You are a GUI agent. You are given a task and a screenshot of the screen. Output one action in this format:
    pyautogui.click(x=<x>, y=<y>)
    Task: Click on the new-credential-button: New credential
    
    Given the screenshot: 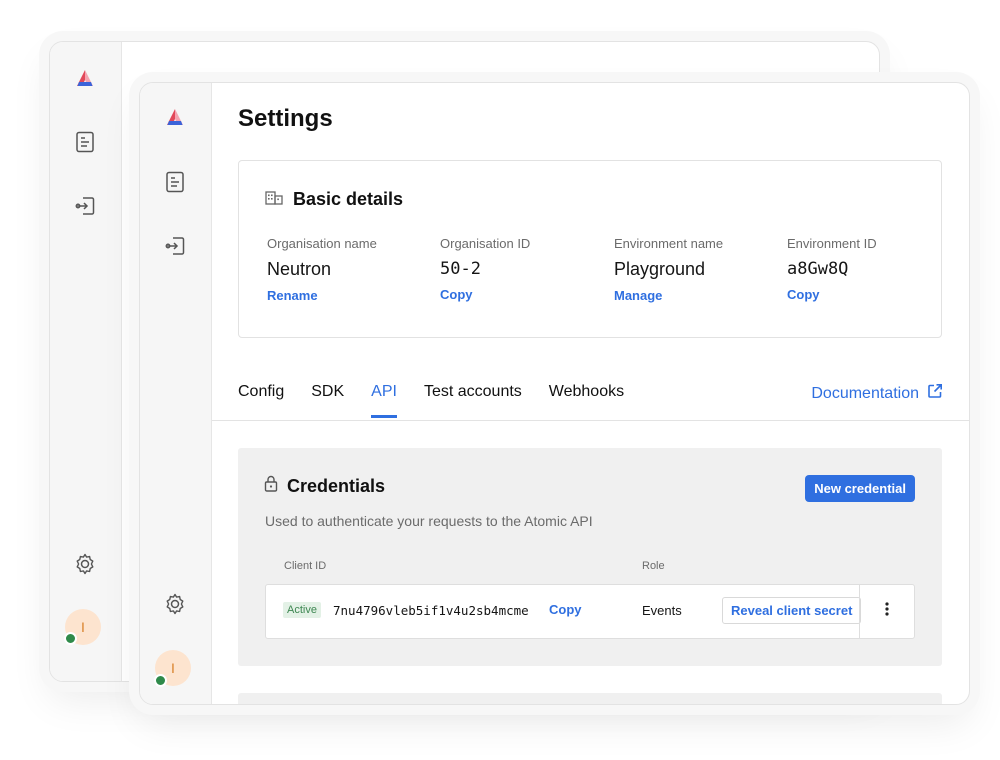 What is the action you would take?
    pyautogui.click(x=860, y=488)
    